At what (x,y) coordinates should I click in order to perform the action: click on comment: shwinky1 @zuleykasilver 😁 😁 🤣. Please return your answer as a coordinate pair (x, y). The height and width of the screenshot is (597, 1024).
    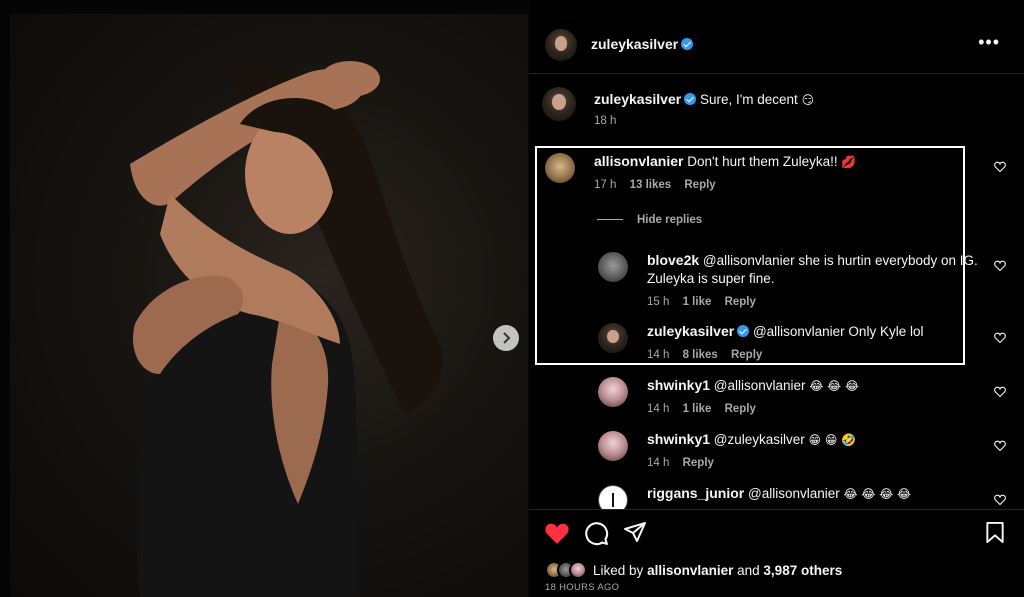
    Looking at the image, I should click on (817, 439).